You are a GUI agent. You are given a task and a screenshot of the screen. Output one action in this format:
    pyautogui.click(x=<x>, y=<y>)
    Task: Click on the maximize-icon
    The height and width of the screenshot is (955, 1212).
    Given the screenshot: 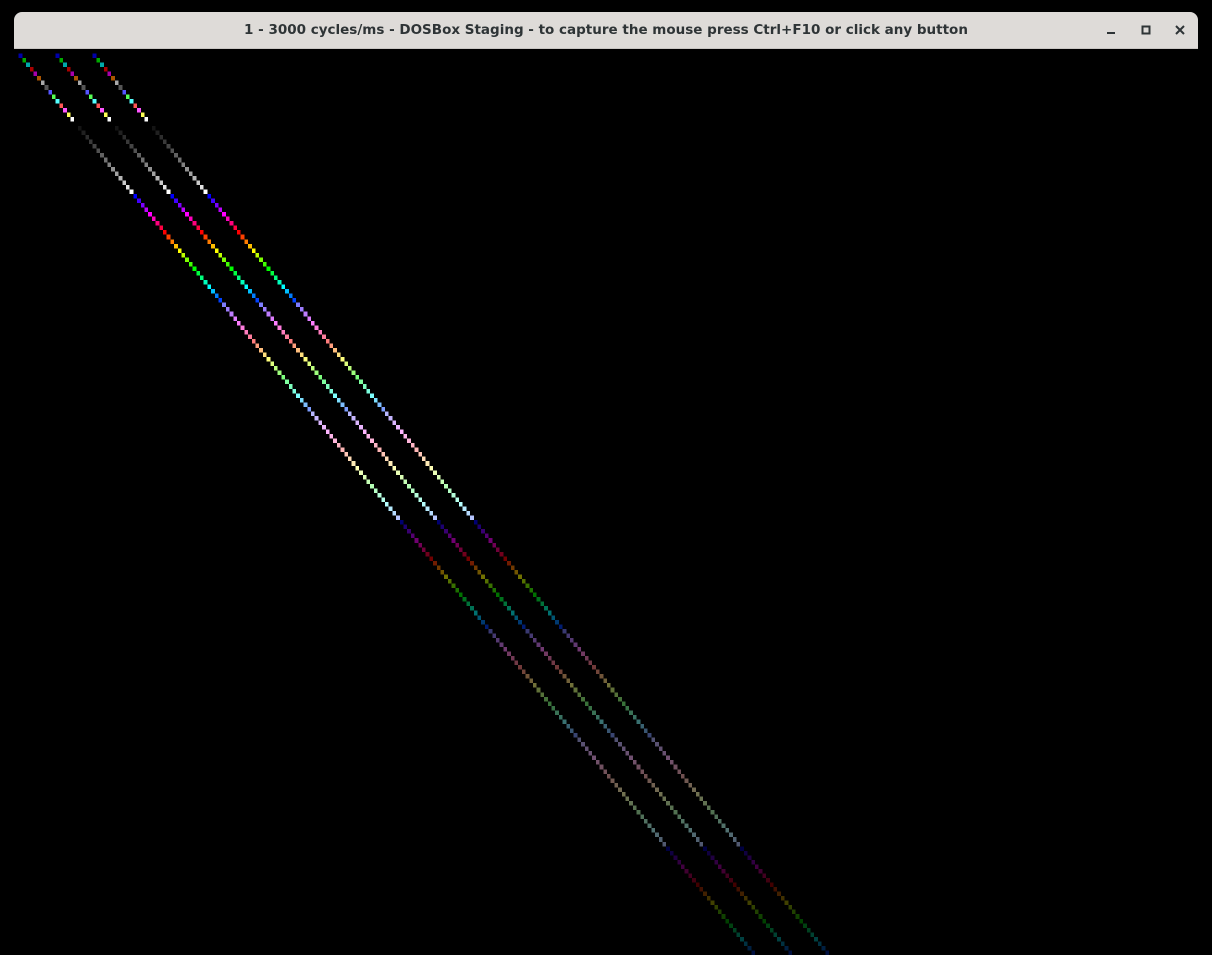 What is the action you would take?
    pyautogui.click(x=1146, y=30)
    